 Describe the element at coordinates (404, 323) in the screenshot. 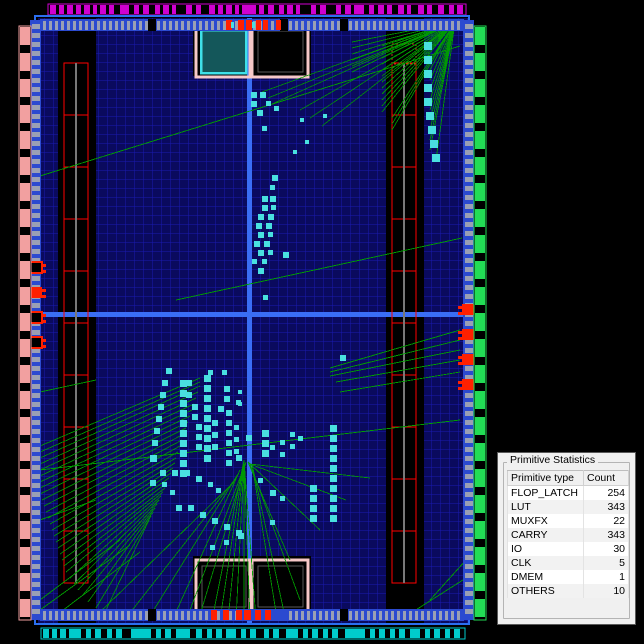

I see `bram-spine-right` at that location.